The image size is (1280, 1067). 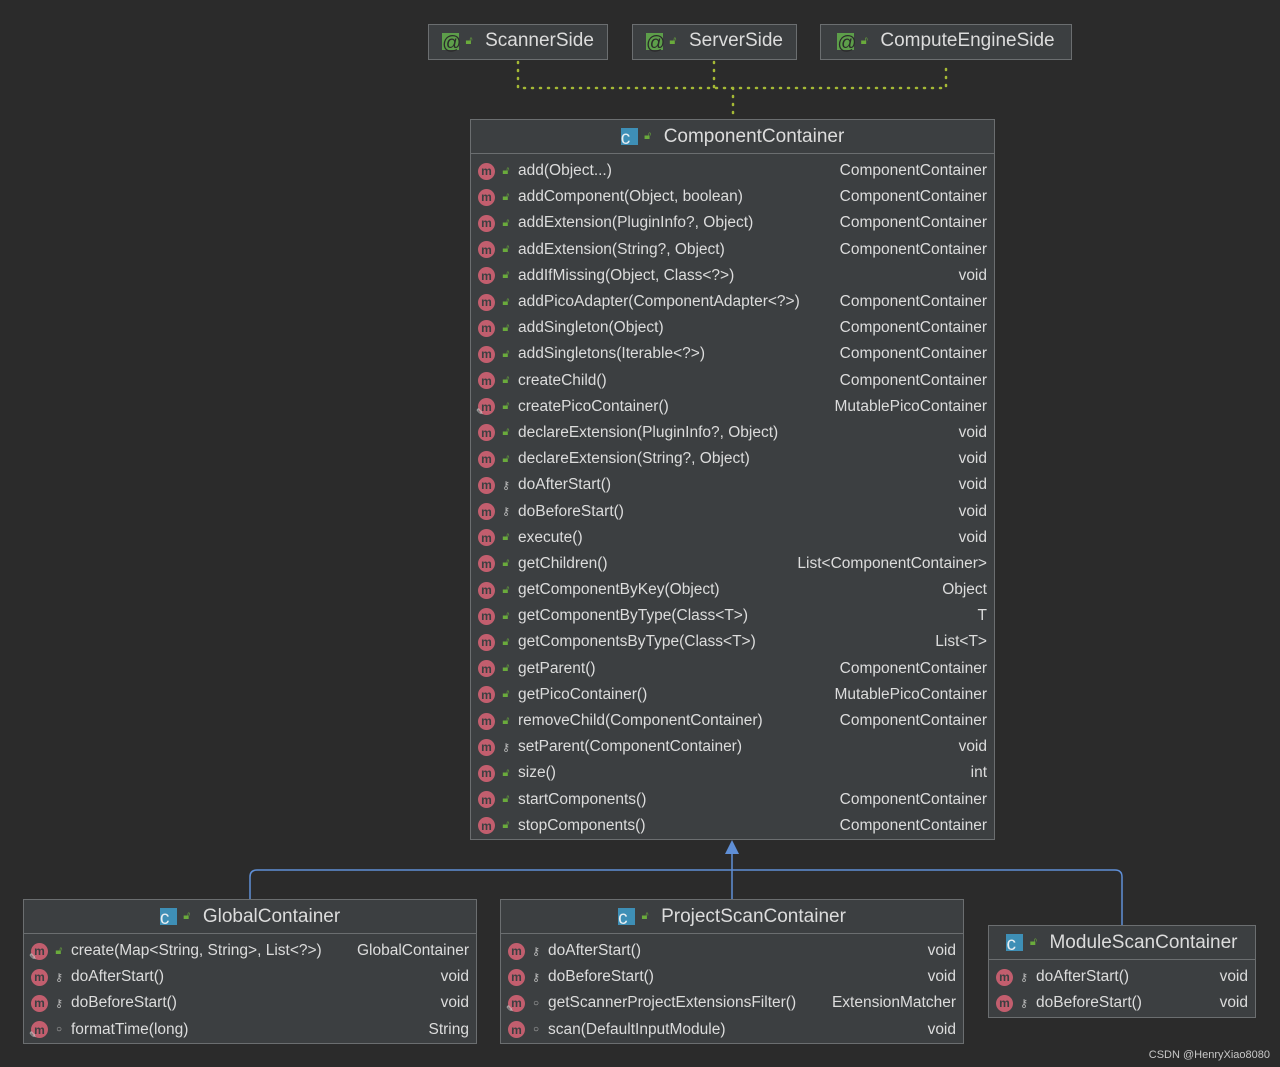 What do you see at coordinates (636, 223) in the screenshot?
I see `method-name: addExtension(PluginInfo?, Object)` at bounding box center [636, 223].